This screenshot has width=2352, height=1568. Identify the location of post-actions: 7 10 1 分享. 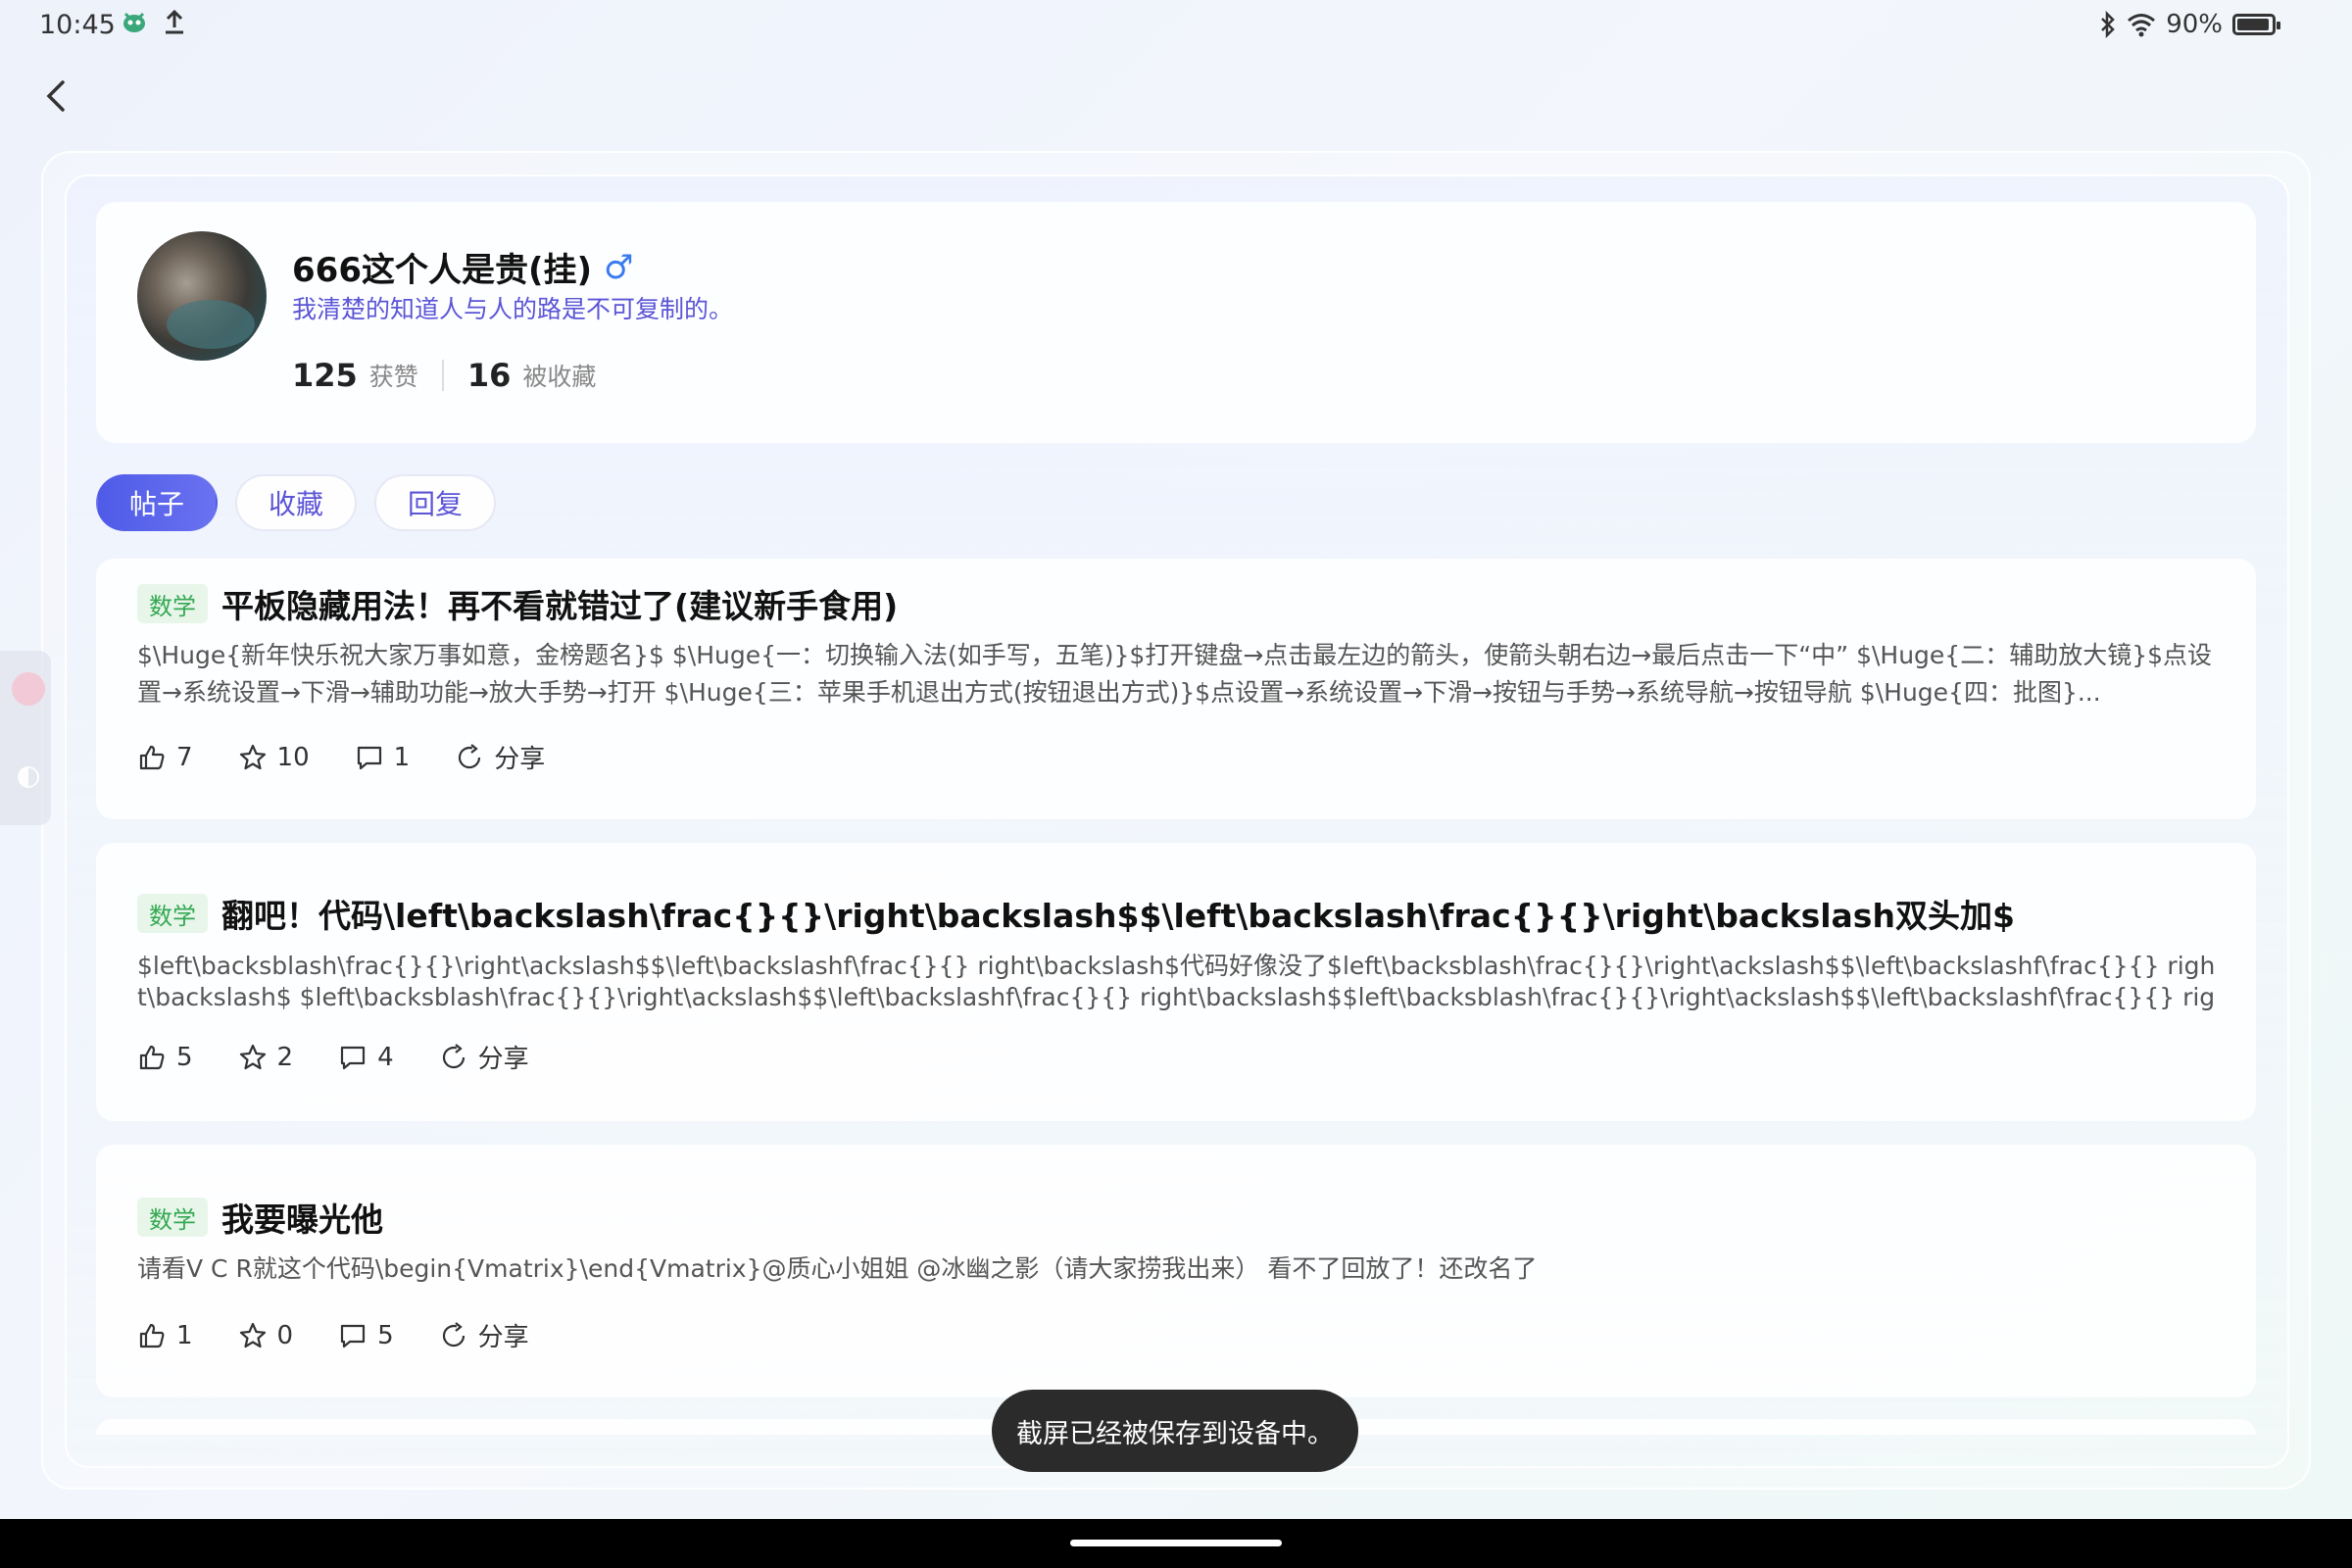
(363, 757).